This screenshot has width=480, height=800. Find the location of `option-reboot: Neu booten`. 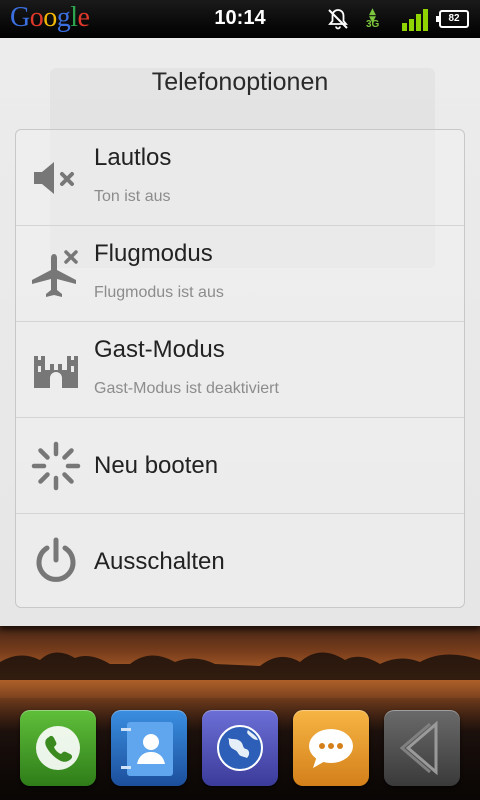

option-reboot: Neu booten is located at coordinates (240, 466).